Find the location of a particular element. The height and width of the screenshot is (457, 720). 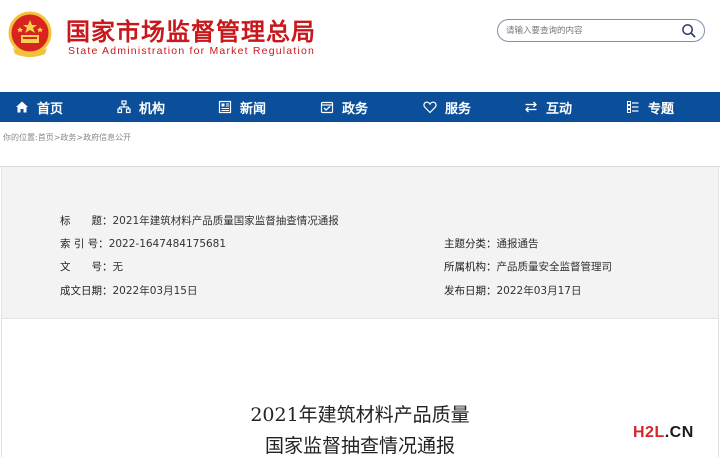

nav-label-interact: 互动 is located at coordinates (559, 109).